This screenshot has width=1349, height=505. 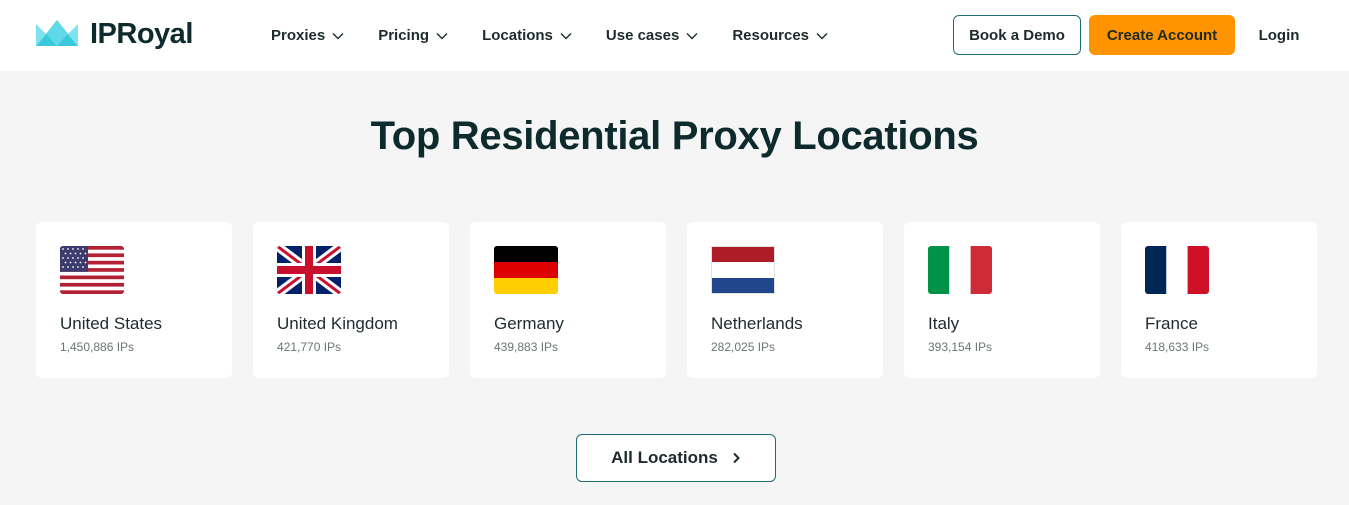 I want to click on location-name: Netherlands, so click(x=757, y=323).